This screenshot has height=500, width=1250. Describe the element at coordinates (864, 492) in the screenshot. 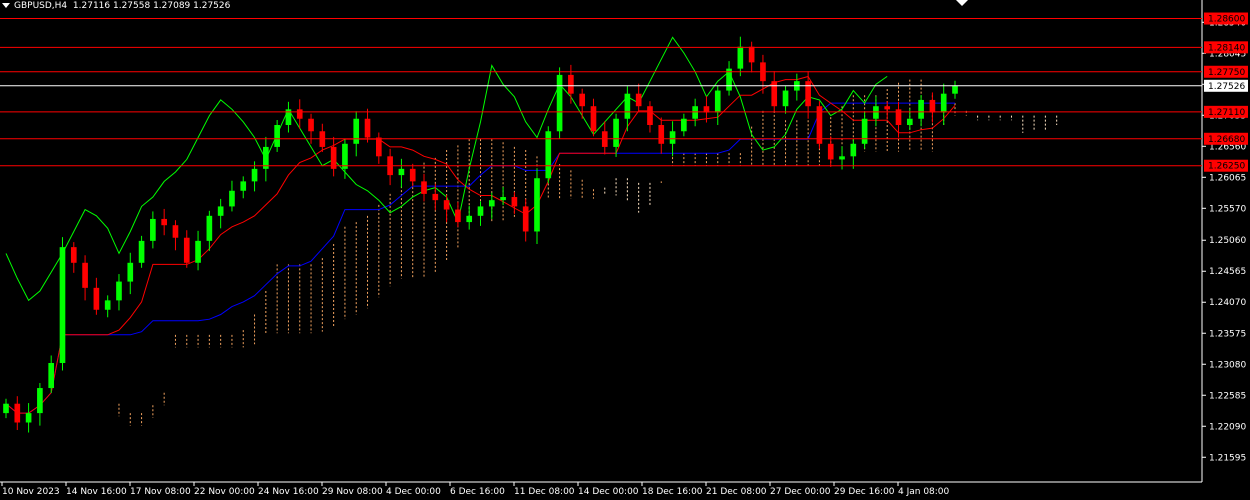

I see `time-tick-label: 29 Dec 16:00` at that location.